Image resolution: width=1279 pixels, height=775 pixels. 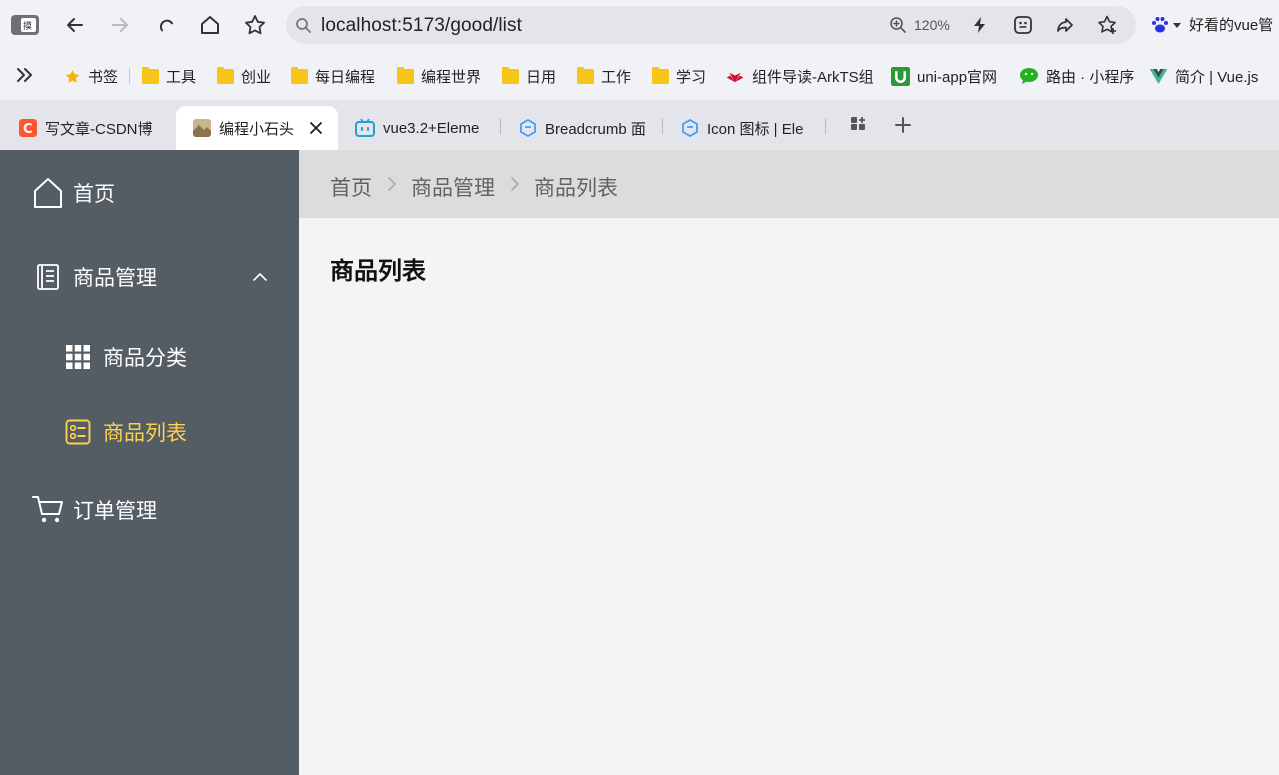 What do you see at coordinates (1217, 77) in the screenshot?
I see `bookmark-label: 简介 | Vue.js` at bounding box center [1217, 77].